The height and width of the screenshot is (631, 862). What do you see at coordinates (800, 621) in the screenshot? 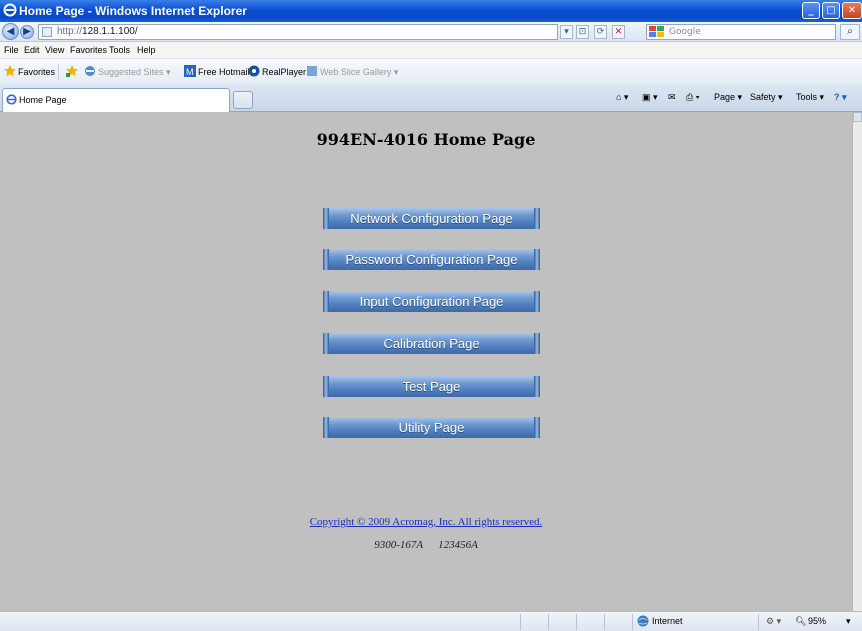
I see `zoom-icon: 🔍︎` at bounding box center [800, 621].